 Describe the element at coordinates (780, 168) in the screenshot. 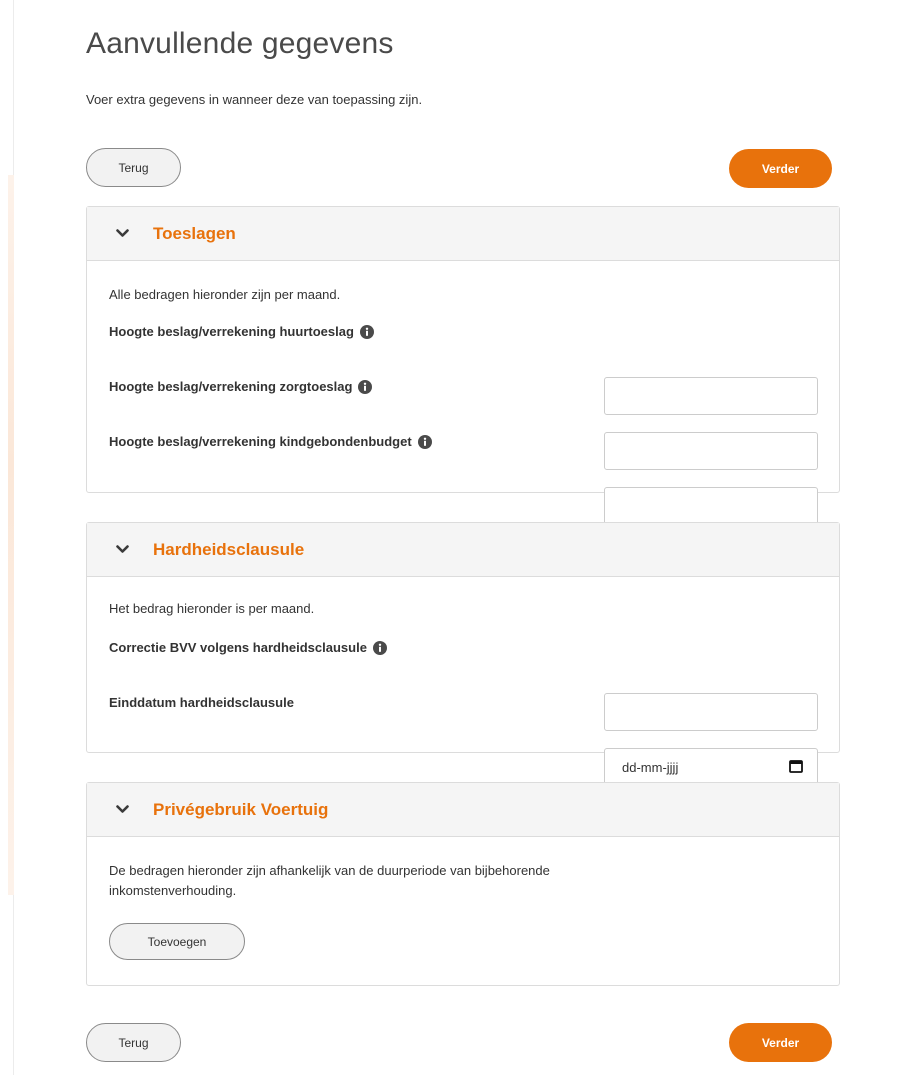

I see `next-button-top: Verder` at that location.